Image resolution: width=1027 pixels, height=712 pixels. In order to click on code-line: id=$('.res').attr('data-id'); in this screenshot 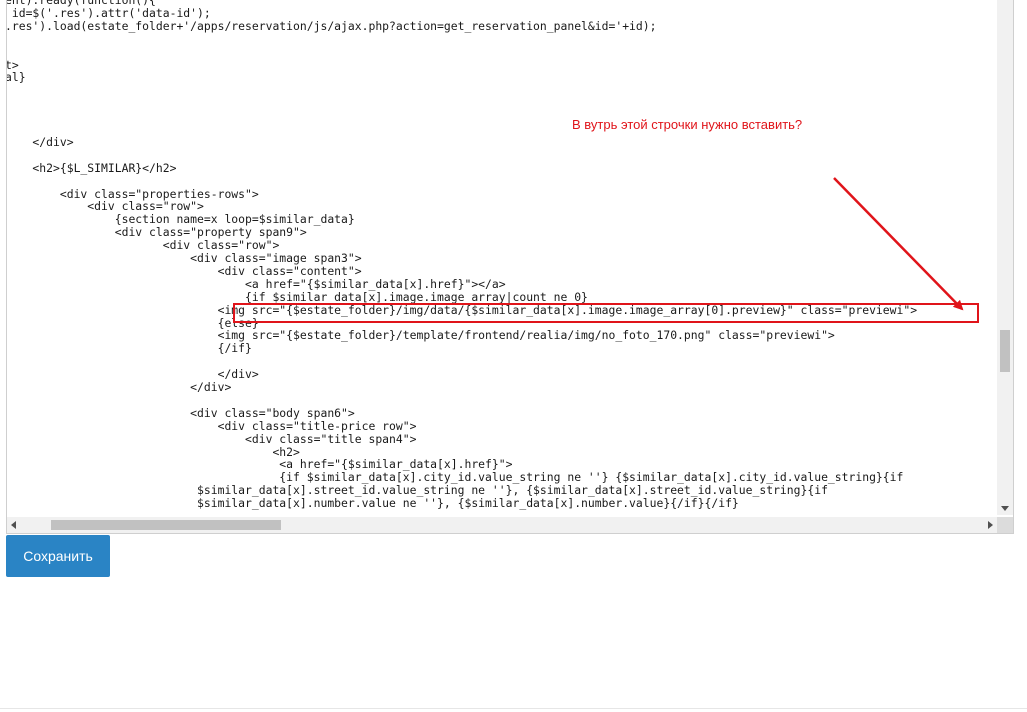, I will do `click(109, 12)`.